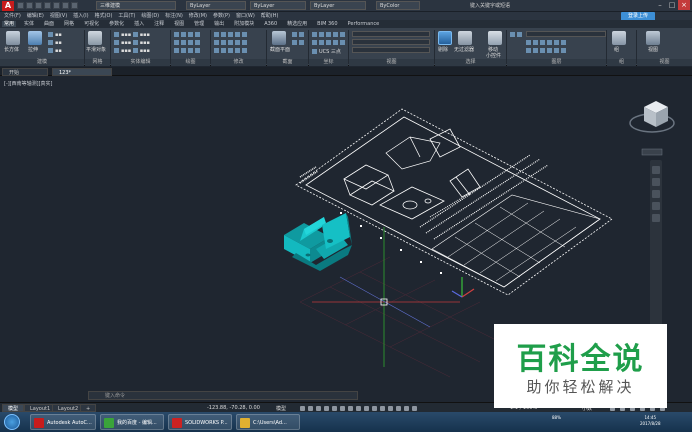 The height and width of the screenshot is (432, 692). I want to click on menu-item: 视图(V), so click(58, 16).